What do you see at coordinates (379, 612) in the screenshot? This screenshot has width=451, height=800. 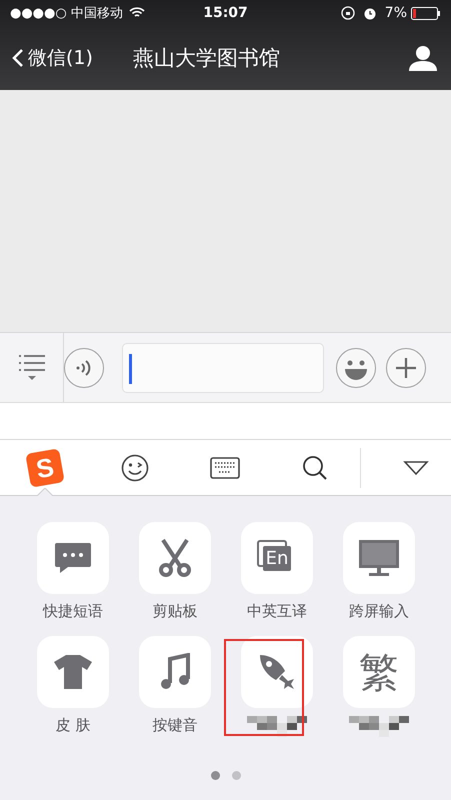 I see `tool-label: 跨屏输入` at bounding box center [379, 612].